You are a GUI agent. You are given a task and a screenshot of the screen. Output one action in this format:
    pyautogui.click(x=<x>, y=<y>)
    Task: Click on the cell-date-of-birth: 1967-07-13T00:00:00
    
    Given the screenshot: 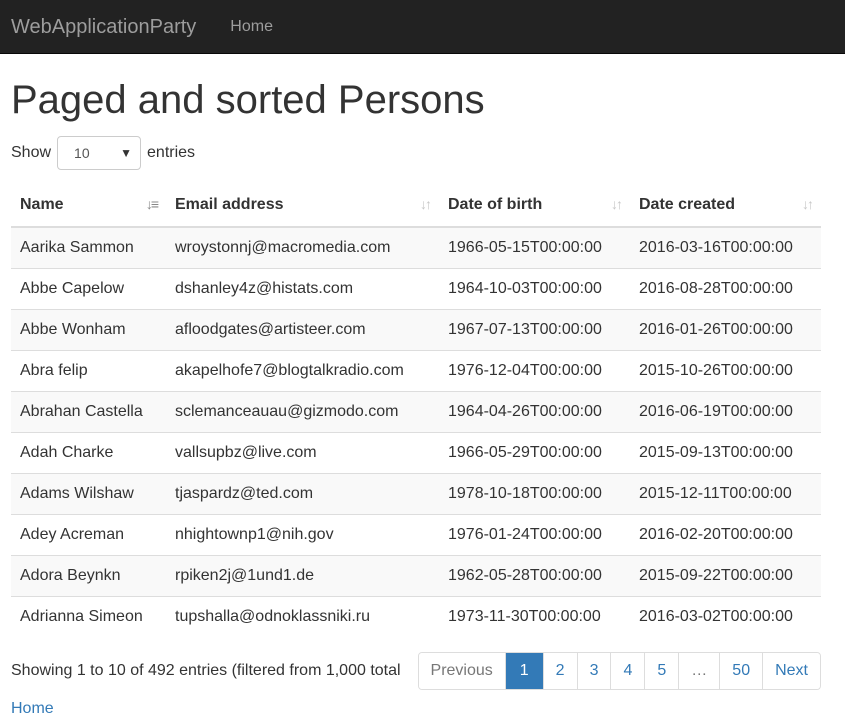 What is the action you would take?
    pyautogui.click(x=534, y=329)
    